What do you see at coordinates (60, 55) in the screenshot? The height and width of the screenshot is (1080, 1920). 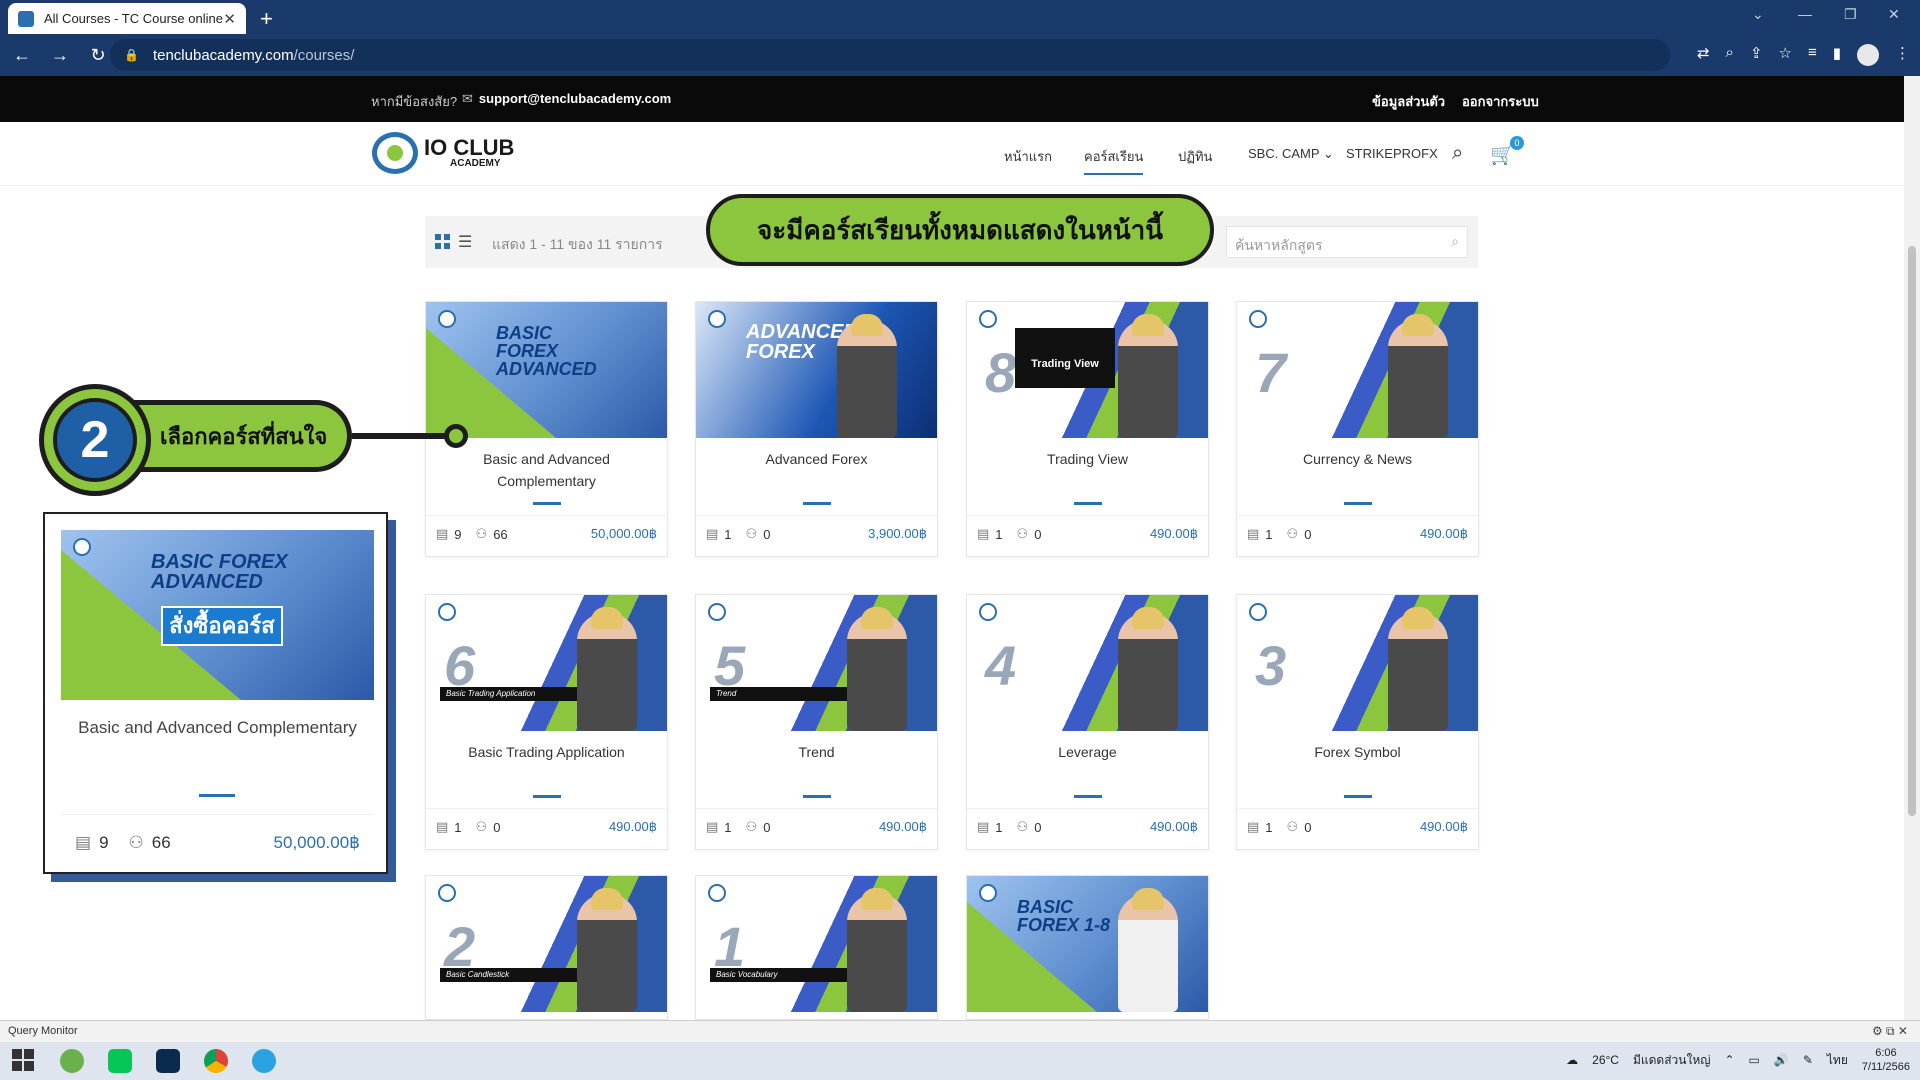 I see `forward-icon: →` at bounding box center [60, 55].